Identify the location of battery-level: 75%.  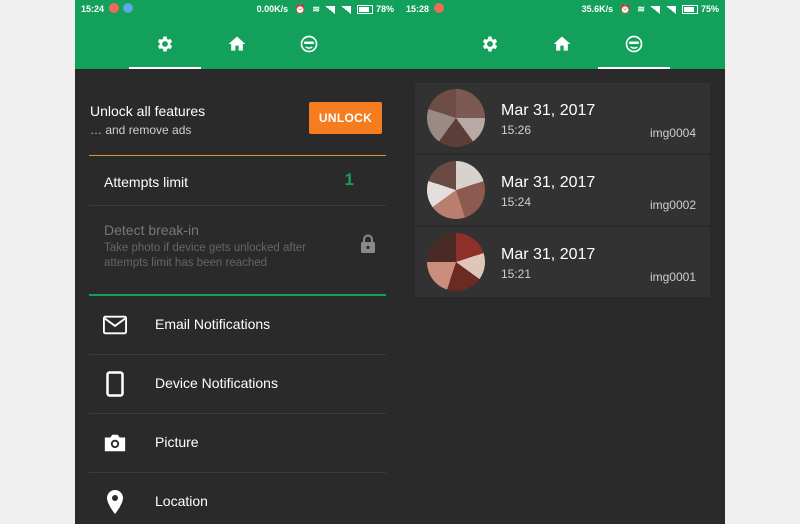
(709, 9).